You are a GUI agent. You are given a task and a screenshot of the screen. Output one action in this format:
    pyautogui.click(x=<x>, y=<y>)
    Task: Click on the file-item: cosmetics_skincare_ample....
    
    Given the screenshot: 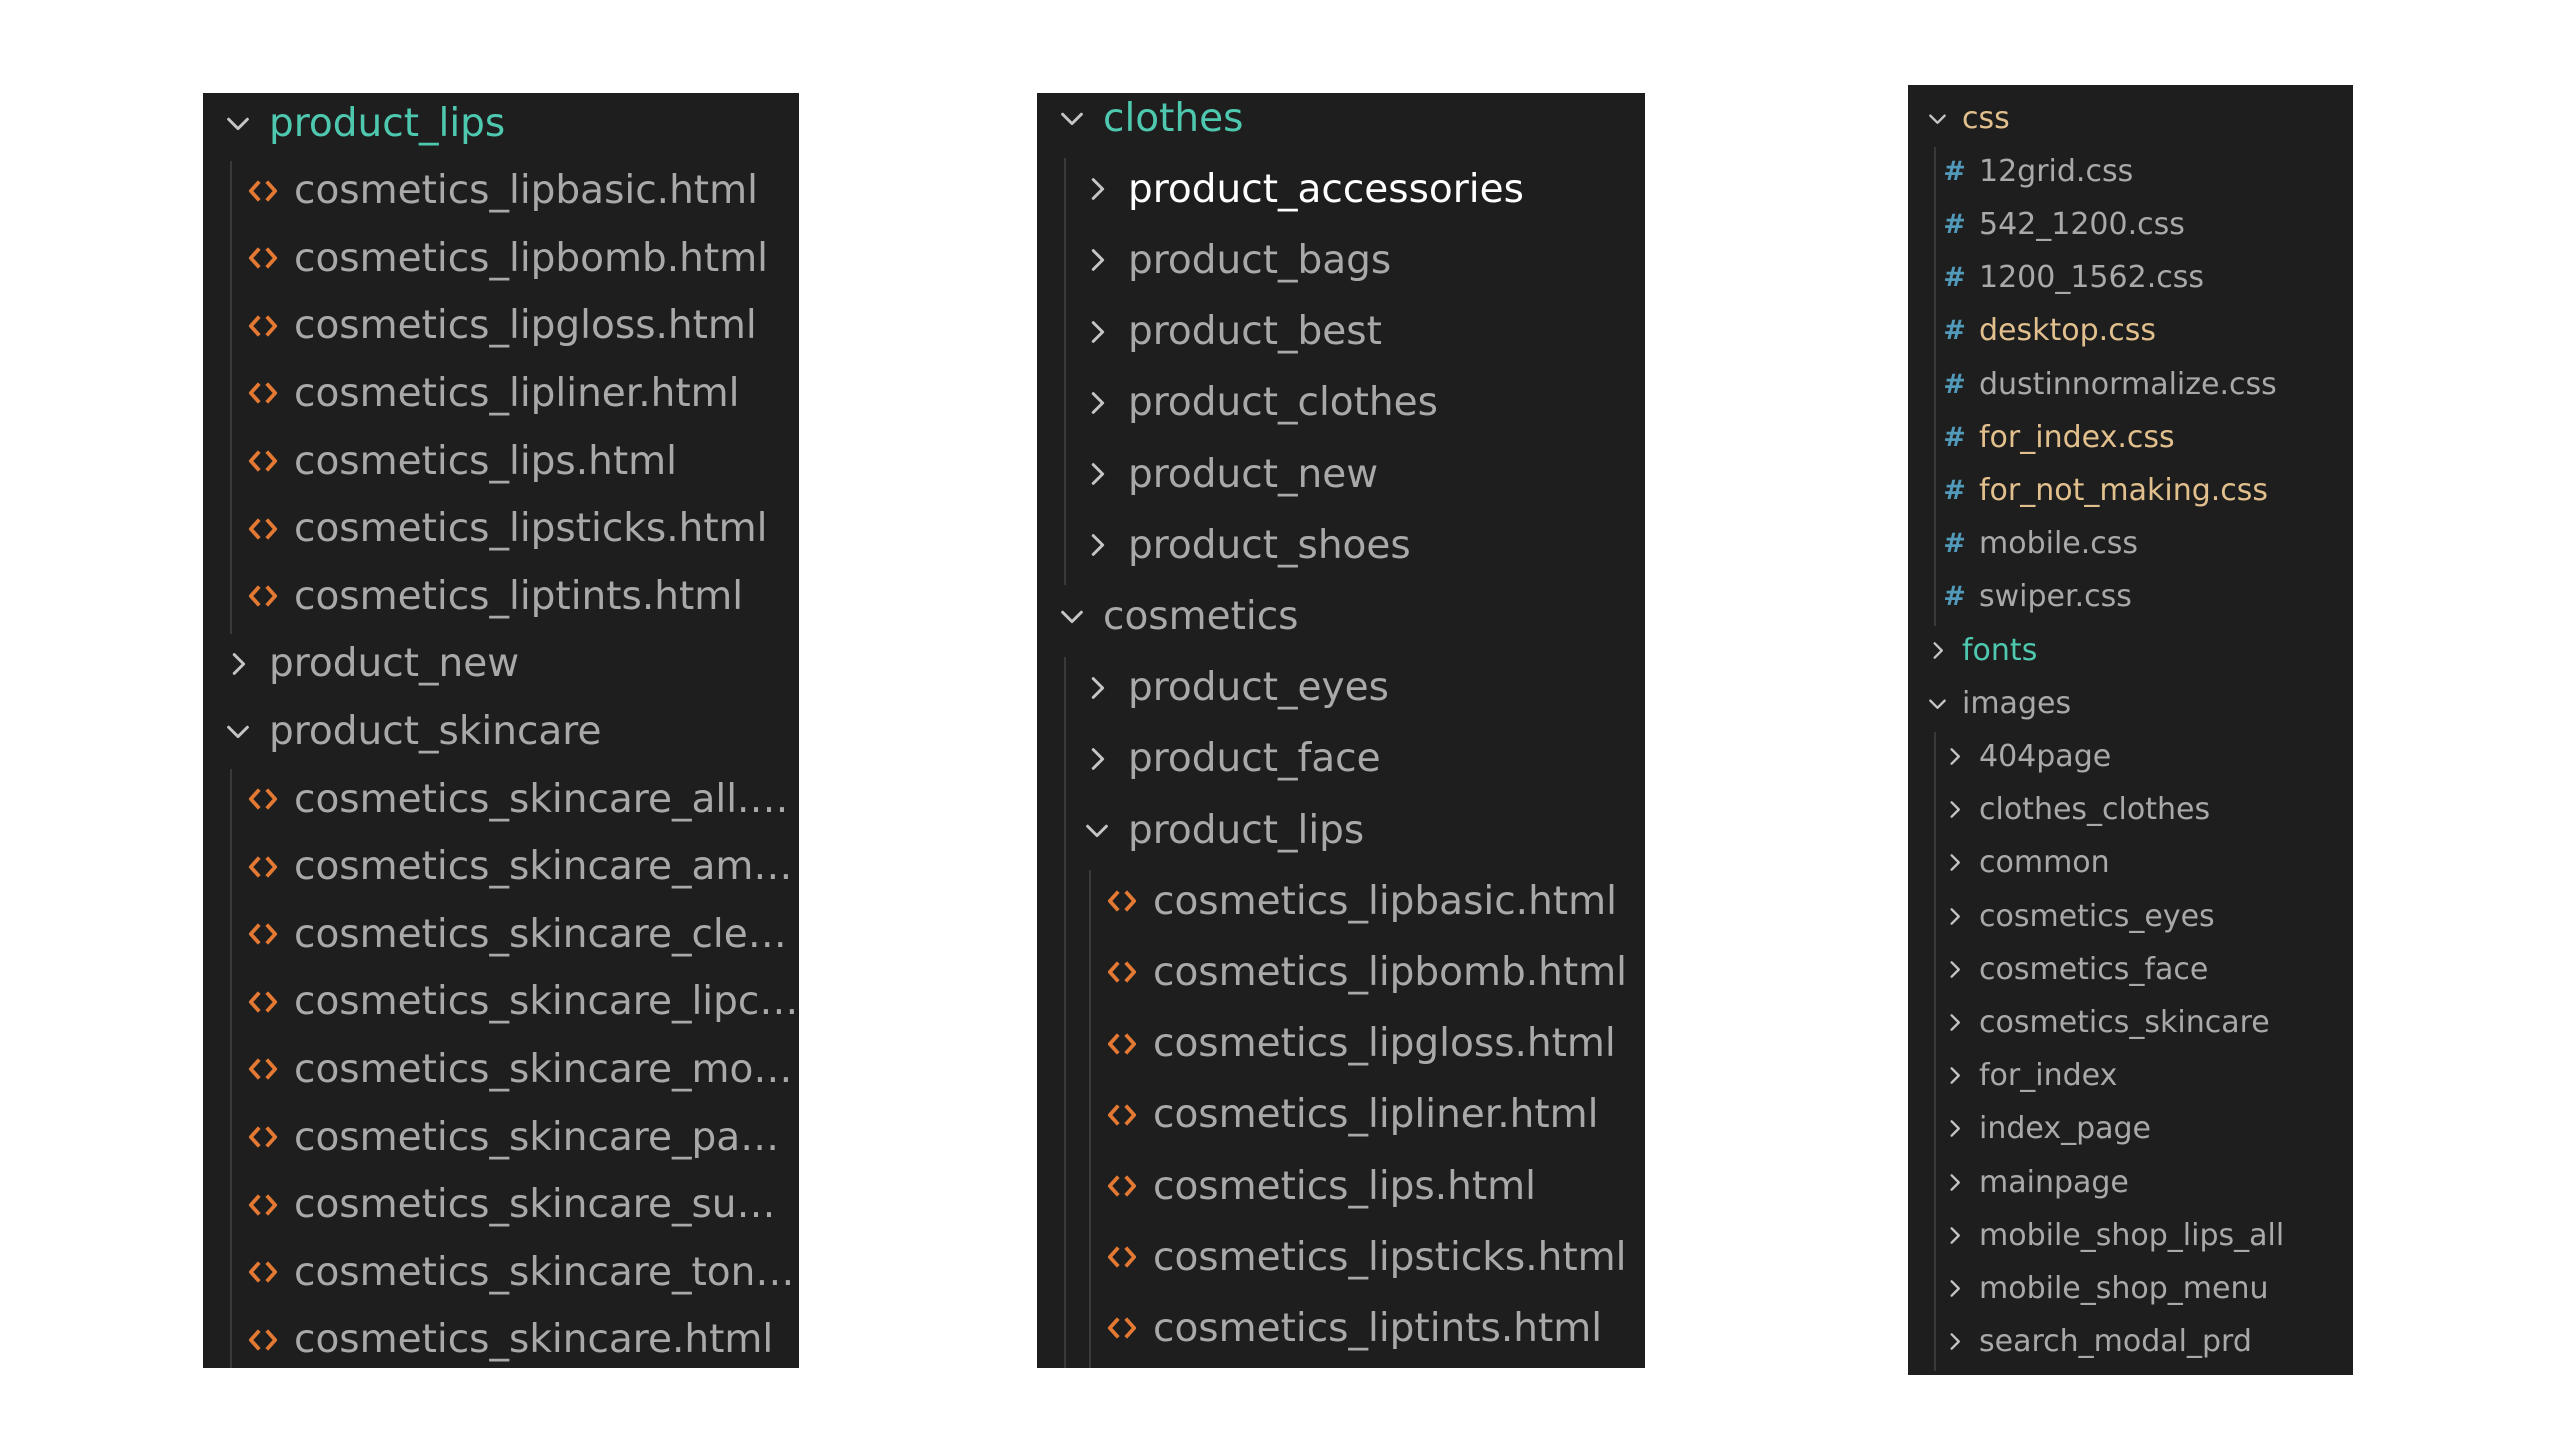 What is the action you would take?
    pyautogui.click(x=501, y=867)
    